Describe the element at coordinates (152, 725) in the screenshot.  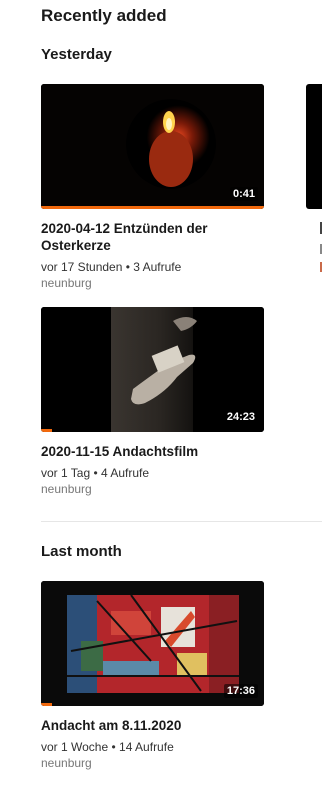
I see `video-title-link: Andacht am 8.11.2020` at that location.